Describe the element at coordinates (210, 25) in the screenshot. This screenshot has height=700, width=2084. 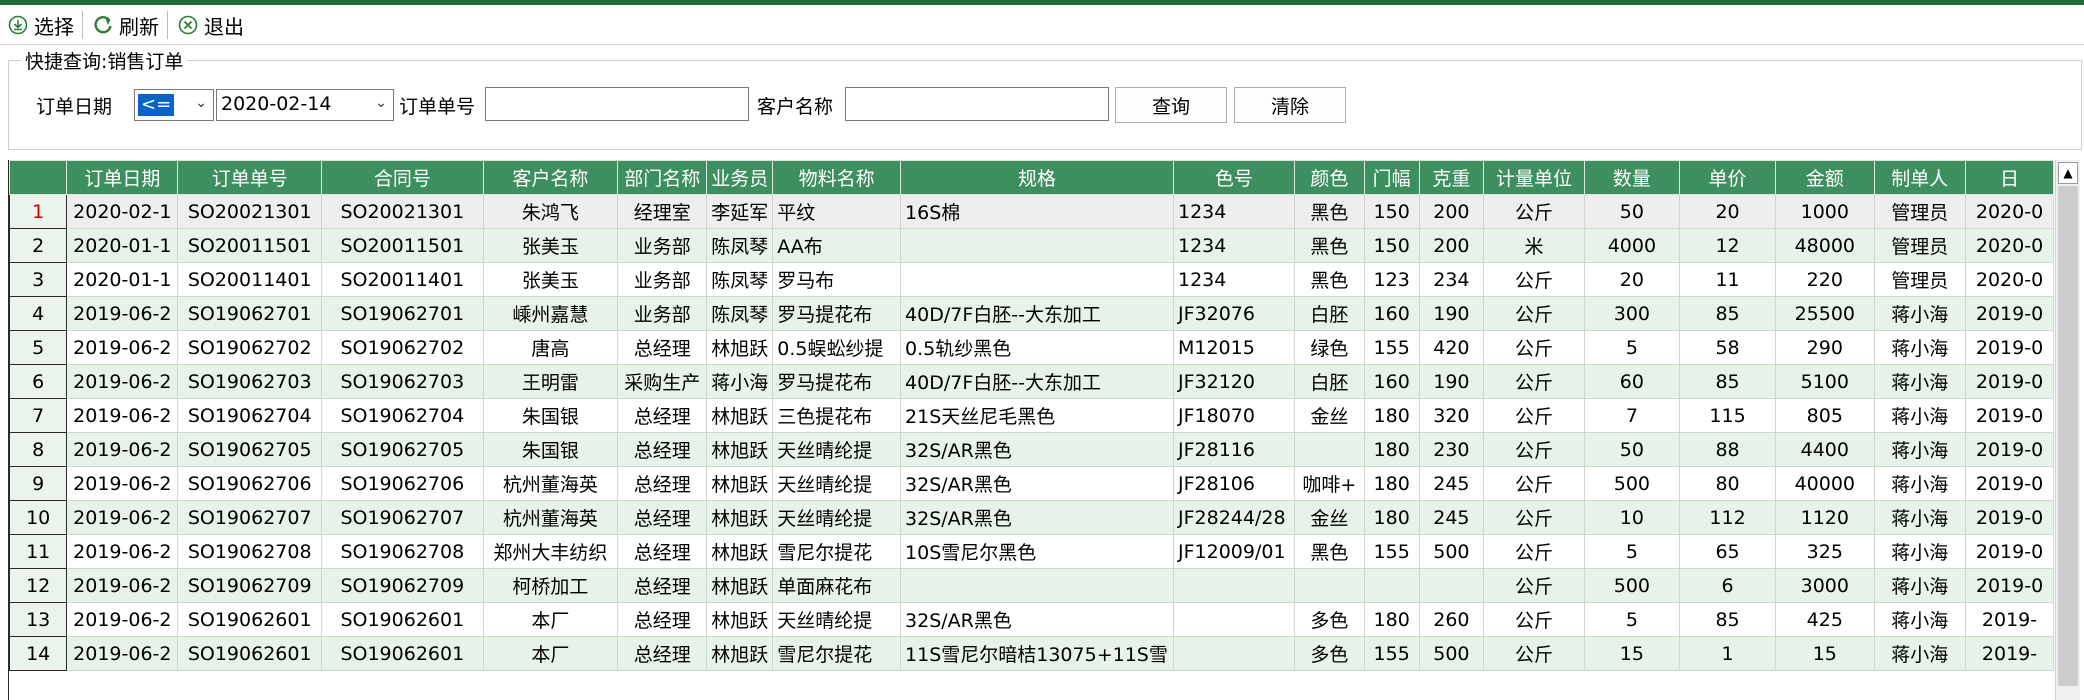
I see `exit-button: 退出` at that location.